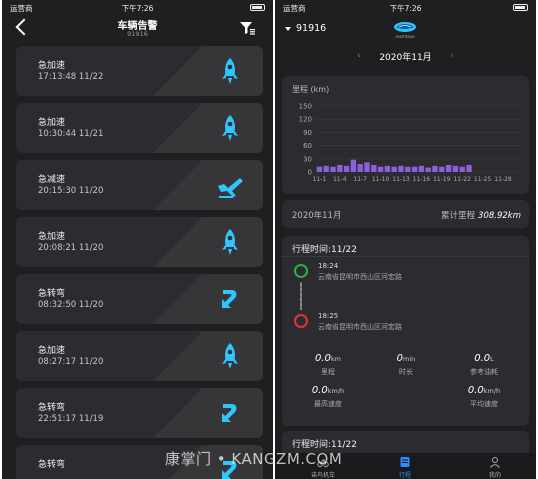  What do you see at coordinates (71, 134) in the screenshot?
I see `alert-timestamp: 10:30:44 11/21` at bounding box center [71, 134].